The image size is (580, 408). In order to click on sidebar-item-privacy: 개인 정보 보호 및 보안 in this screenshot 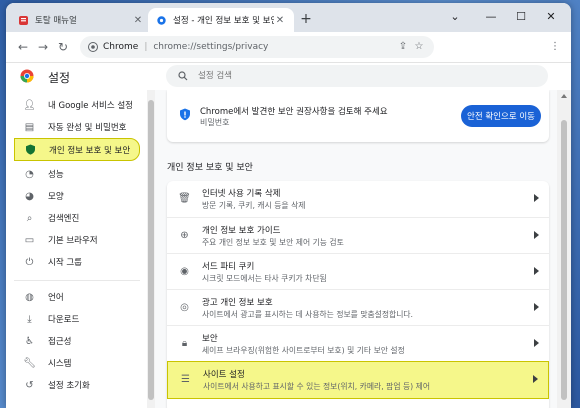, I will do `click(77, 149)`.